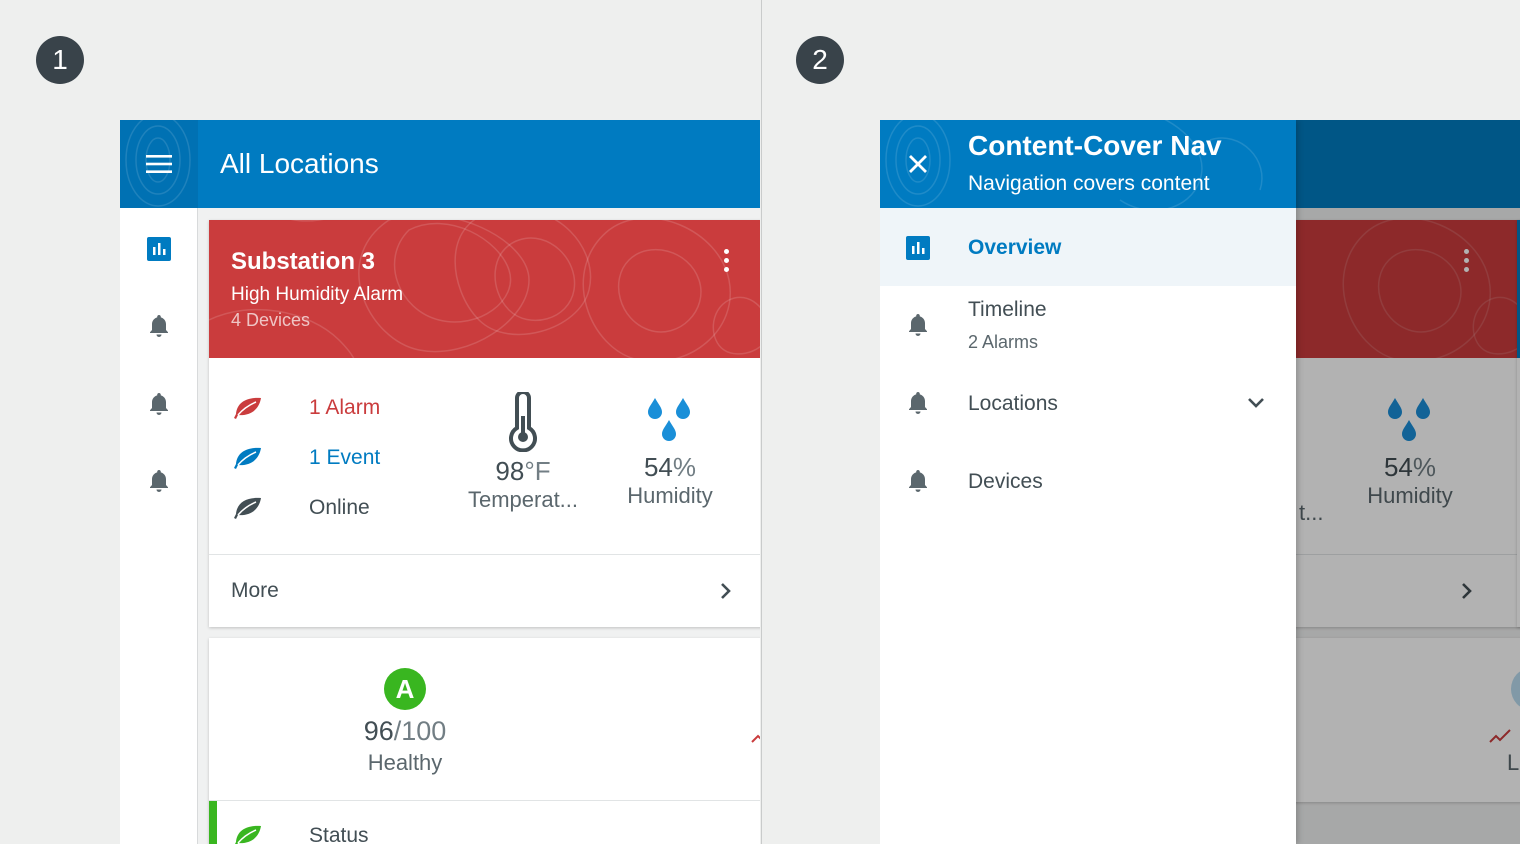 This screenshot has width=1520, height=844. I want to click on status-event: 1 Event, so click(306, 458).